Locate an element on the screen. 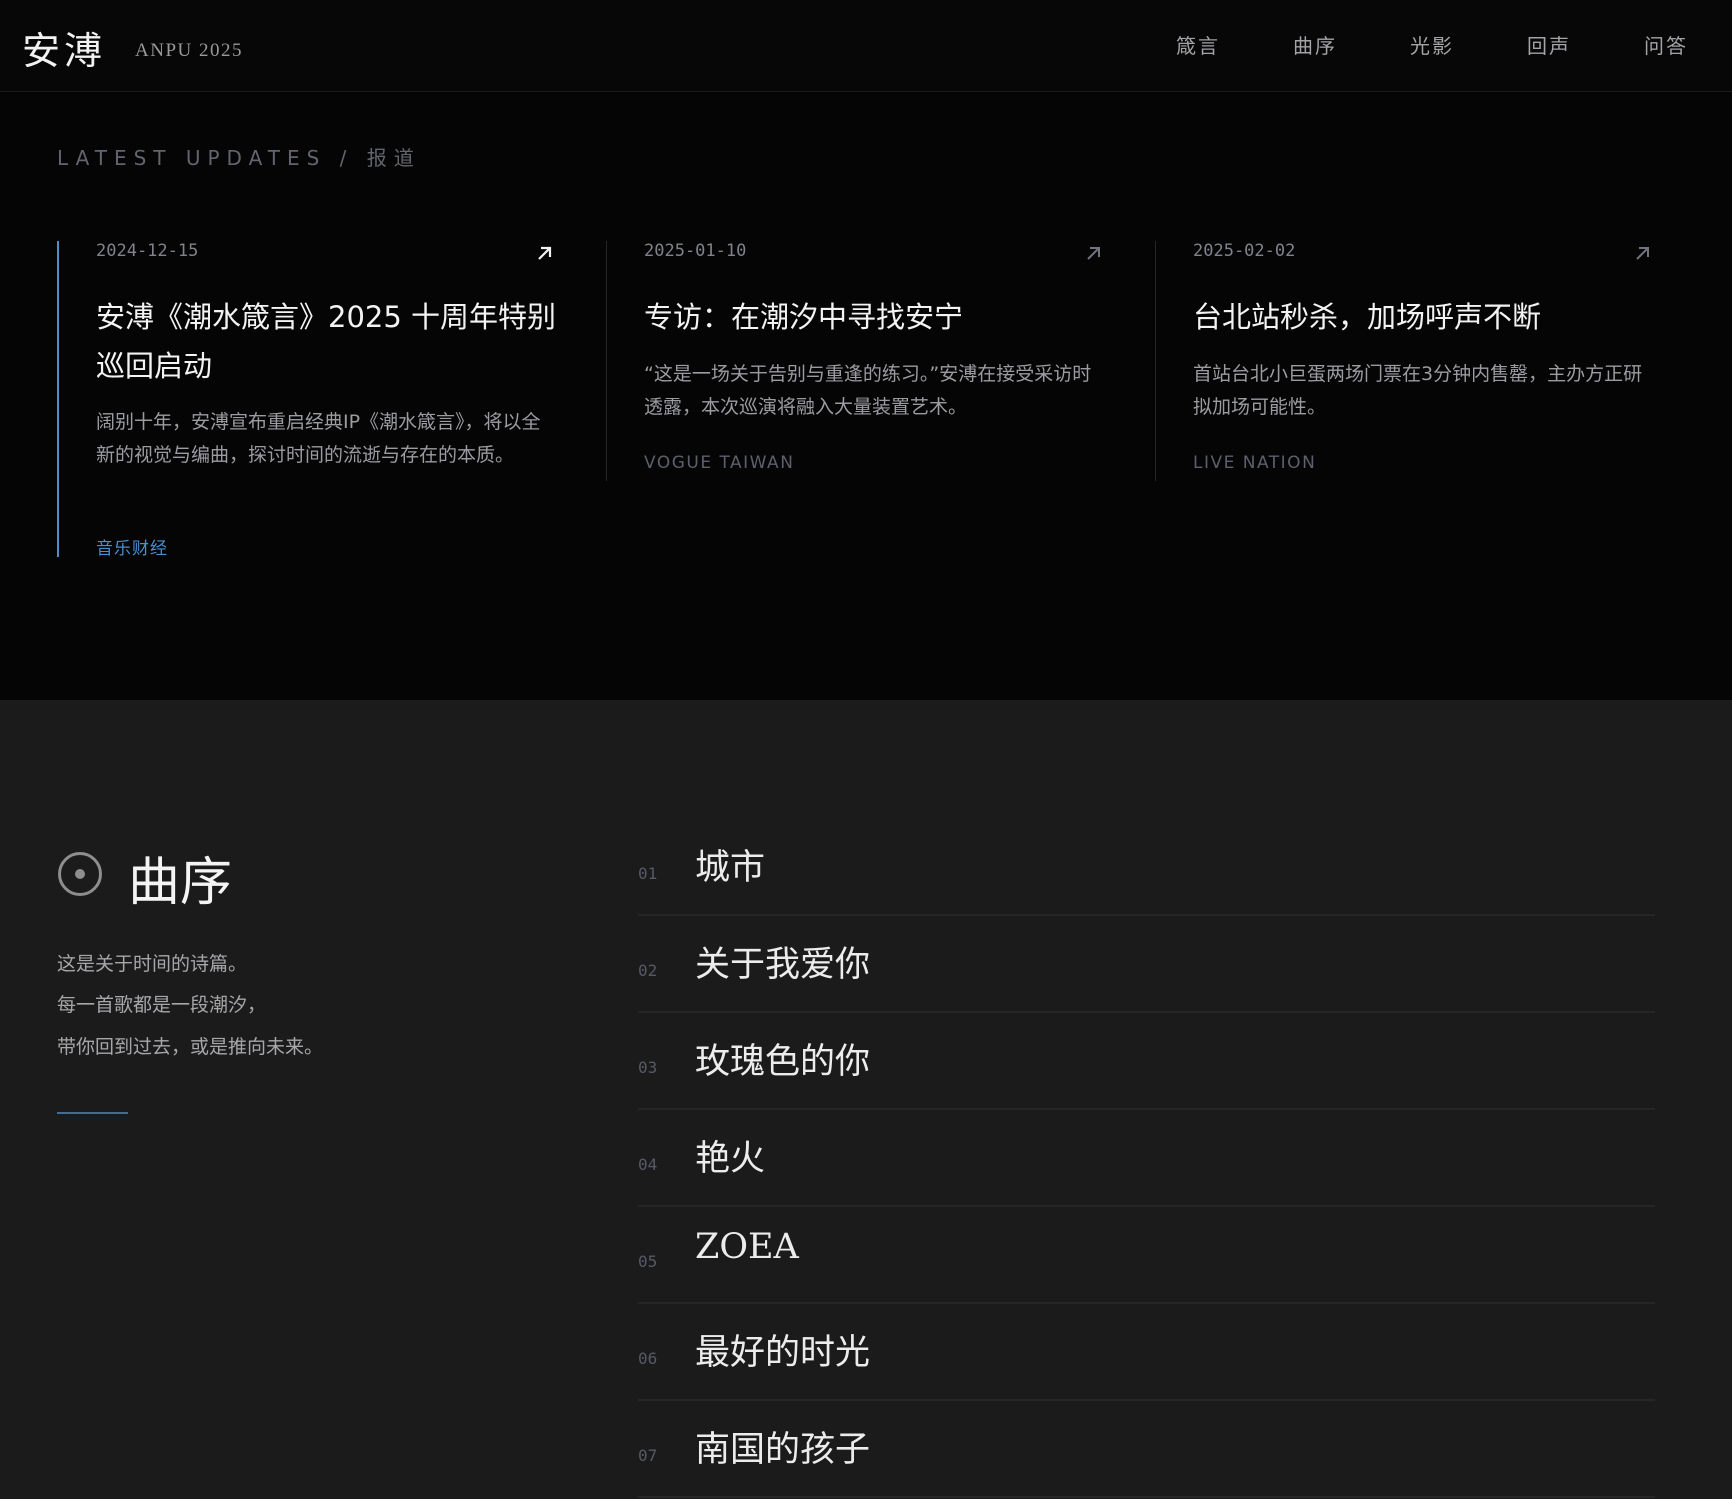 The image size is (1732, 1499). section-heading: 曲序 is located at coordinates (180, 883).